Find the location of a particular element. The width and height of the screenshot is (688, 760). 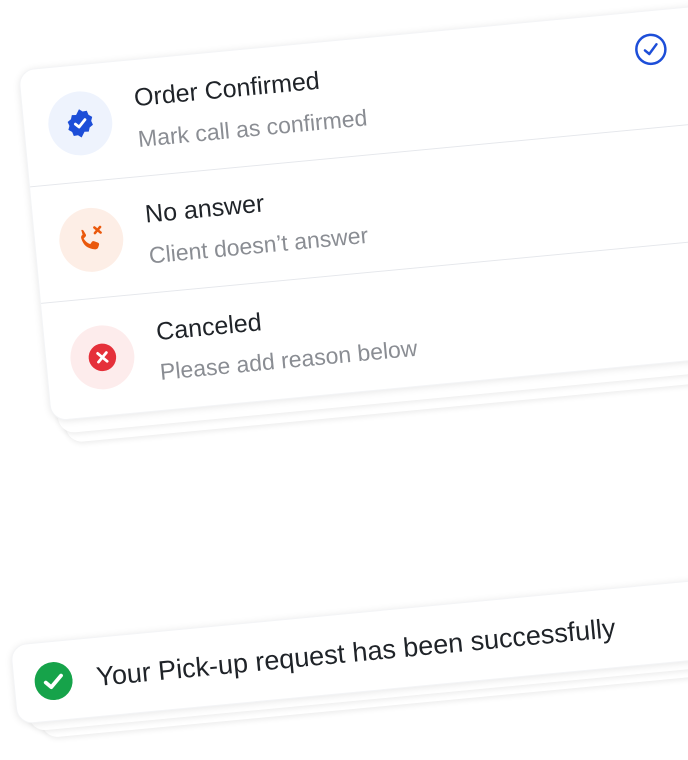

option-title: Canceled is located at coordinates (209, 327).